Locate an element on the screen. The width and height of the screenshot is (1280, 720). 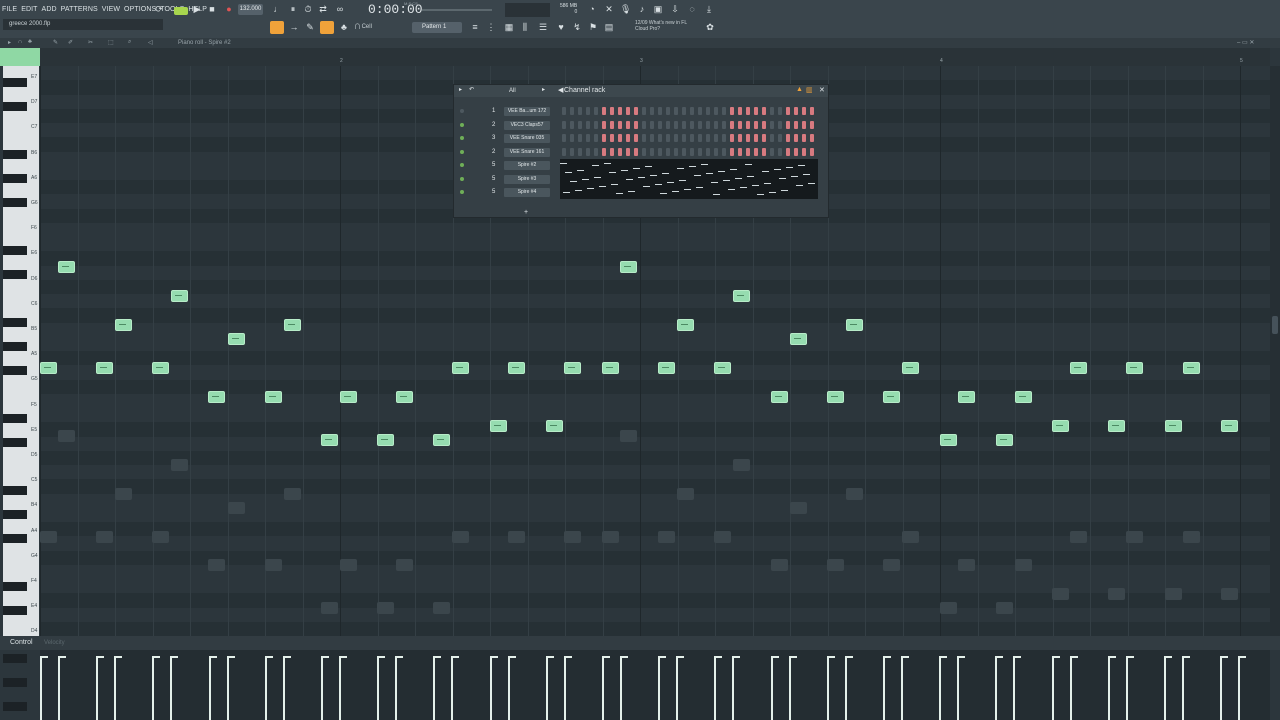
project-browser-icon: ⚑ is located at coordinates (593, 27).